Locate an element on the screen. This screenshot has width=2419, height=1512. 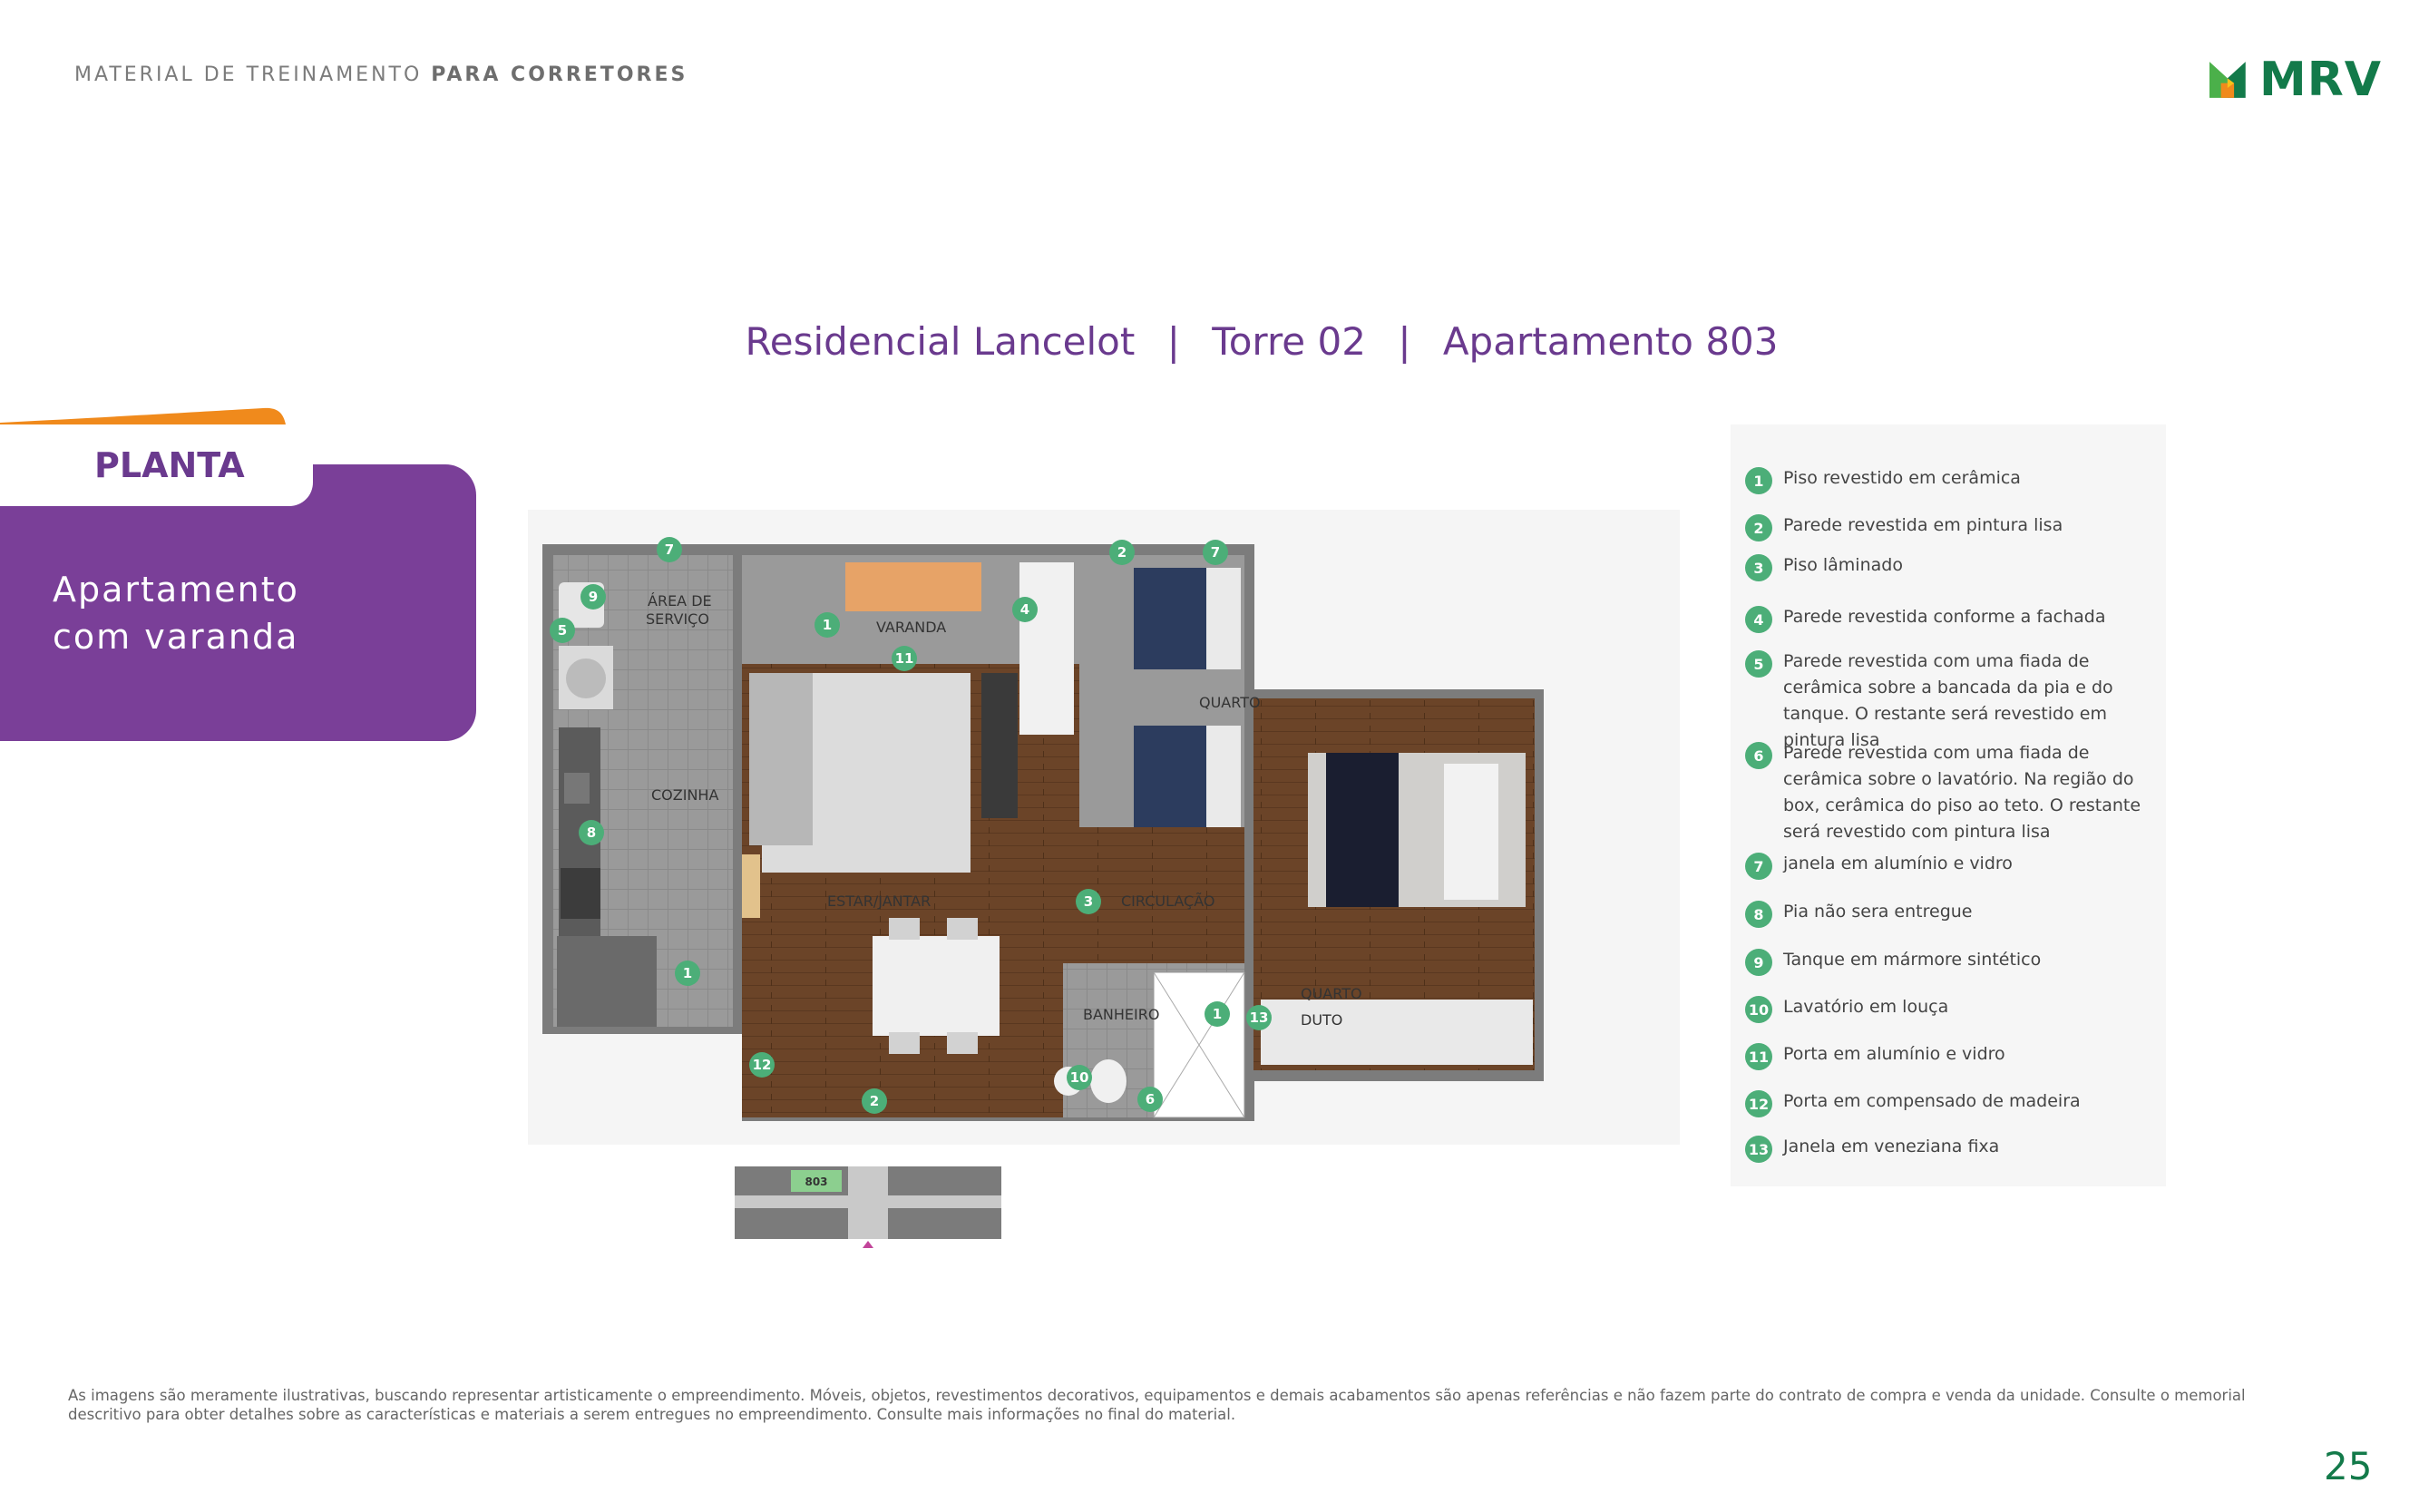
marker-2b: 2 is located at coordinates (875, 1101).